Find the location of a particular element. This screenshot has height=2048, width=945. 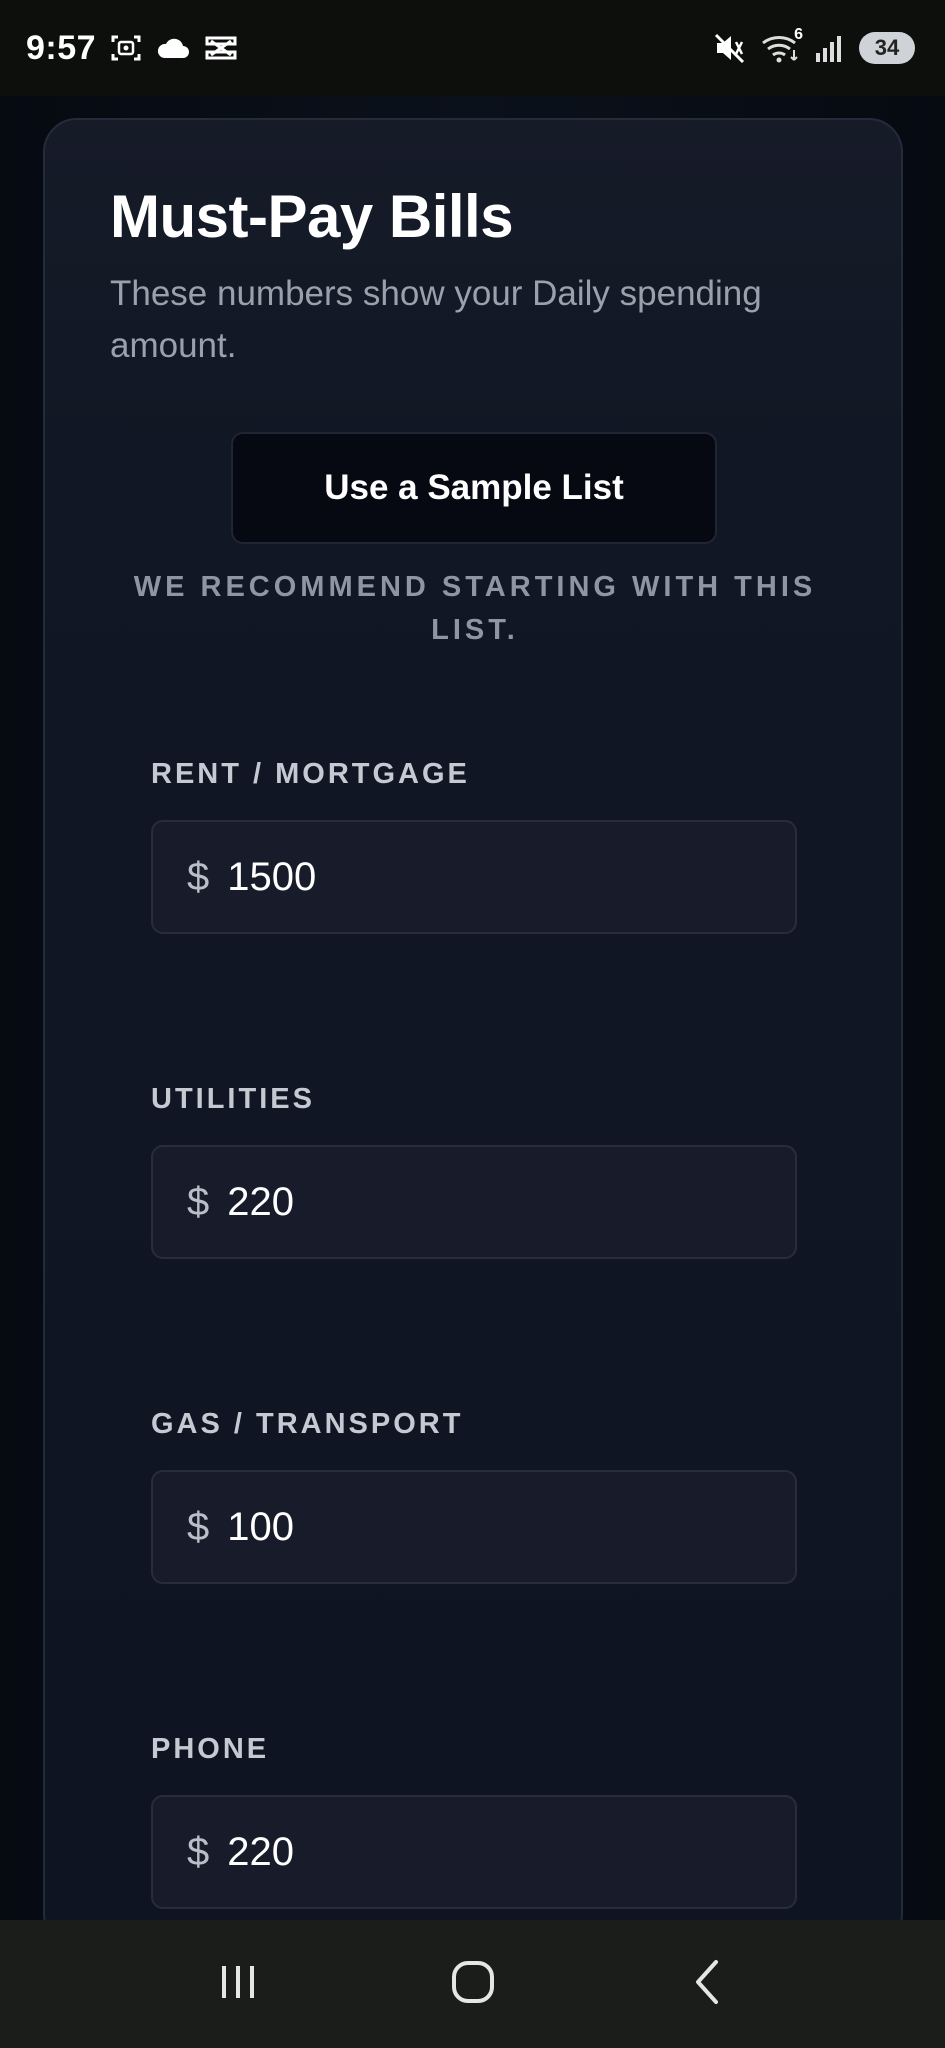

utilities-input: $ 220 is located at coordinates (474, 1202).